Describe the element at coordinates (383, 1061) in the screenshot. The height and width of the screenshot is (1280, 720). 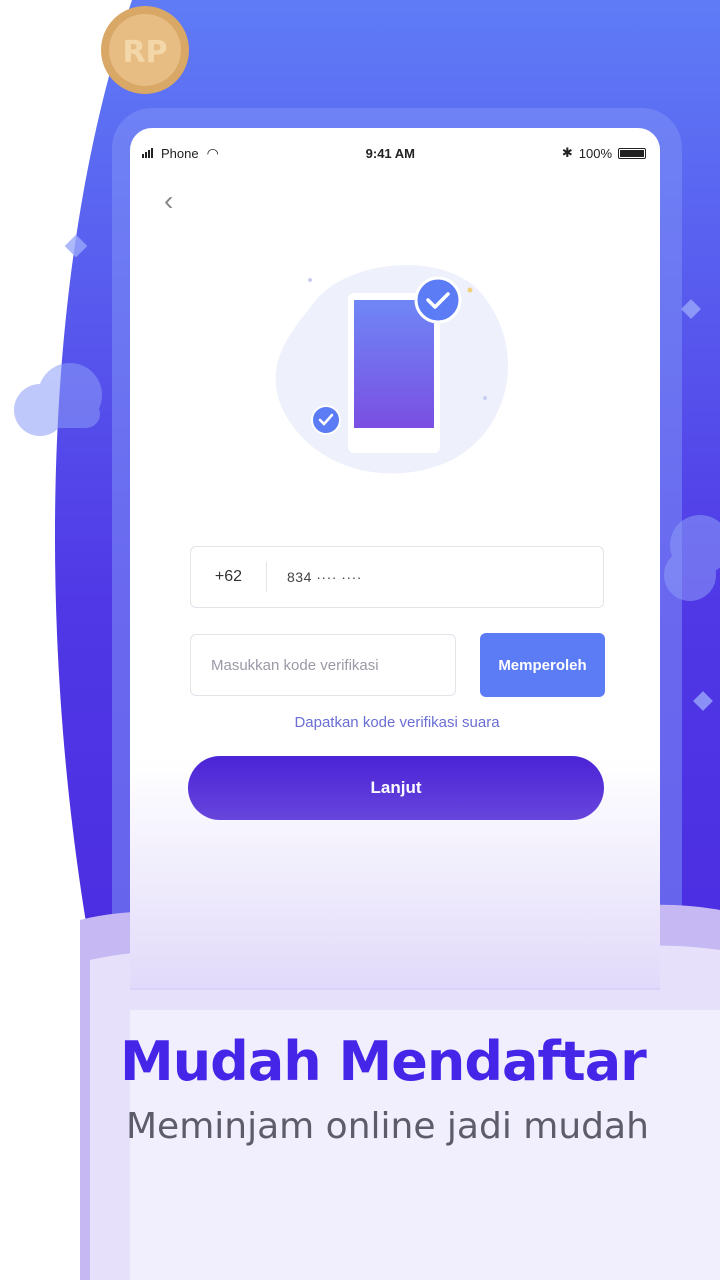
I see `promo-headline: Mudah Mendaftar` at that location.